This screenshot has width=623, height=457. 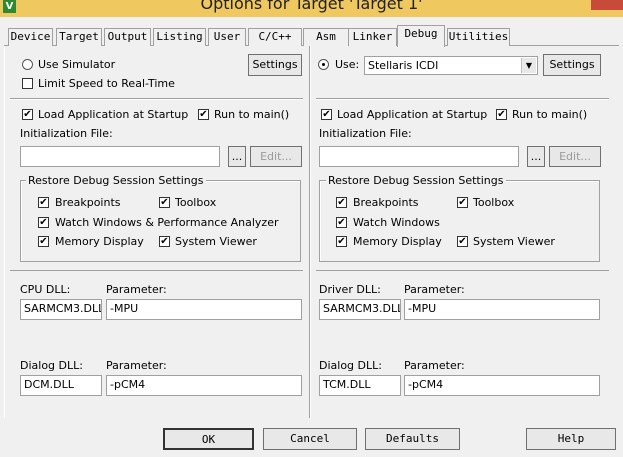 What do you see at coordinates (43, 222) in the screenshot?
I see `watch-windows-checkbox-left: ✔` at bounding box center [43, 222].